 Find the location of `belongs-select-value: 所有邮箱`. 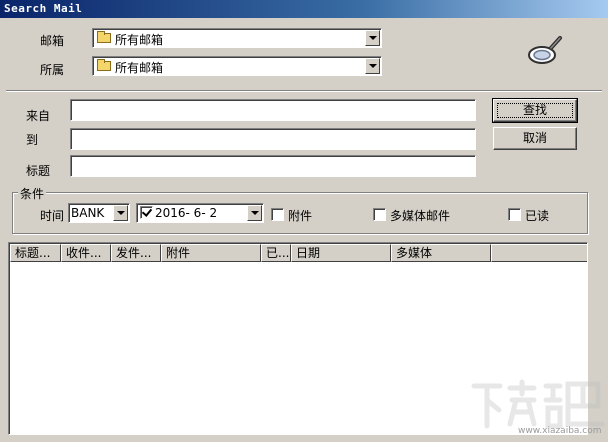

belongs-select-value: 所有邮箱 is located at coordinates (139, 68).